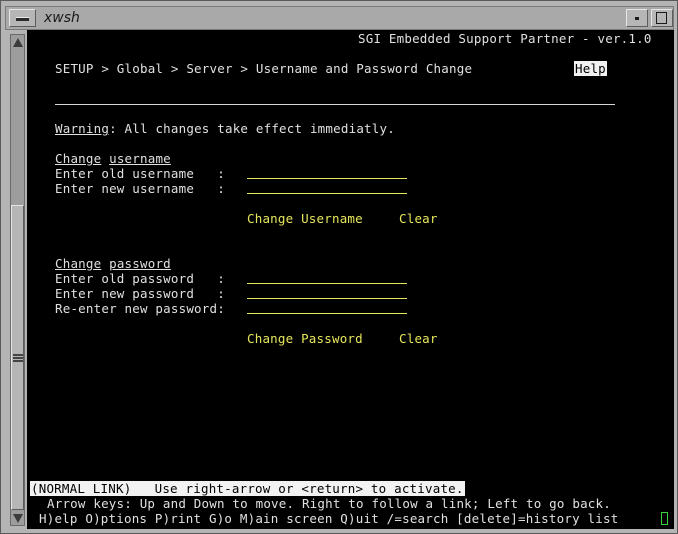 The image size is (678, 534). Describe the element at coordinates (590, 68) in the screenshot. I see `help-link: Help` at that location.